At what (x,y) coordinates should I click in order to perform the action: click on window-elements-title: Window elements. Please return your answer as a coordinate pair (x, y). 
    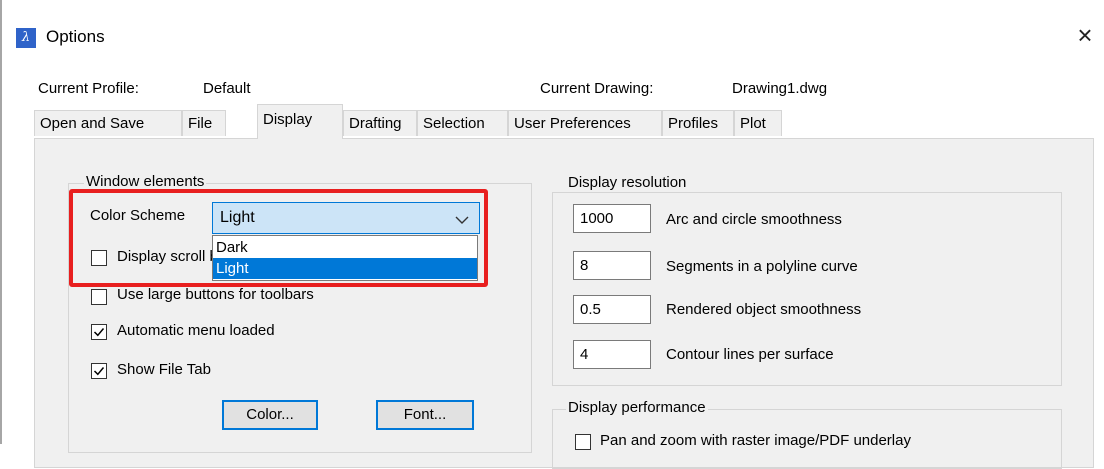
    Looking at the image, I should click on (145, 181).